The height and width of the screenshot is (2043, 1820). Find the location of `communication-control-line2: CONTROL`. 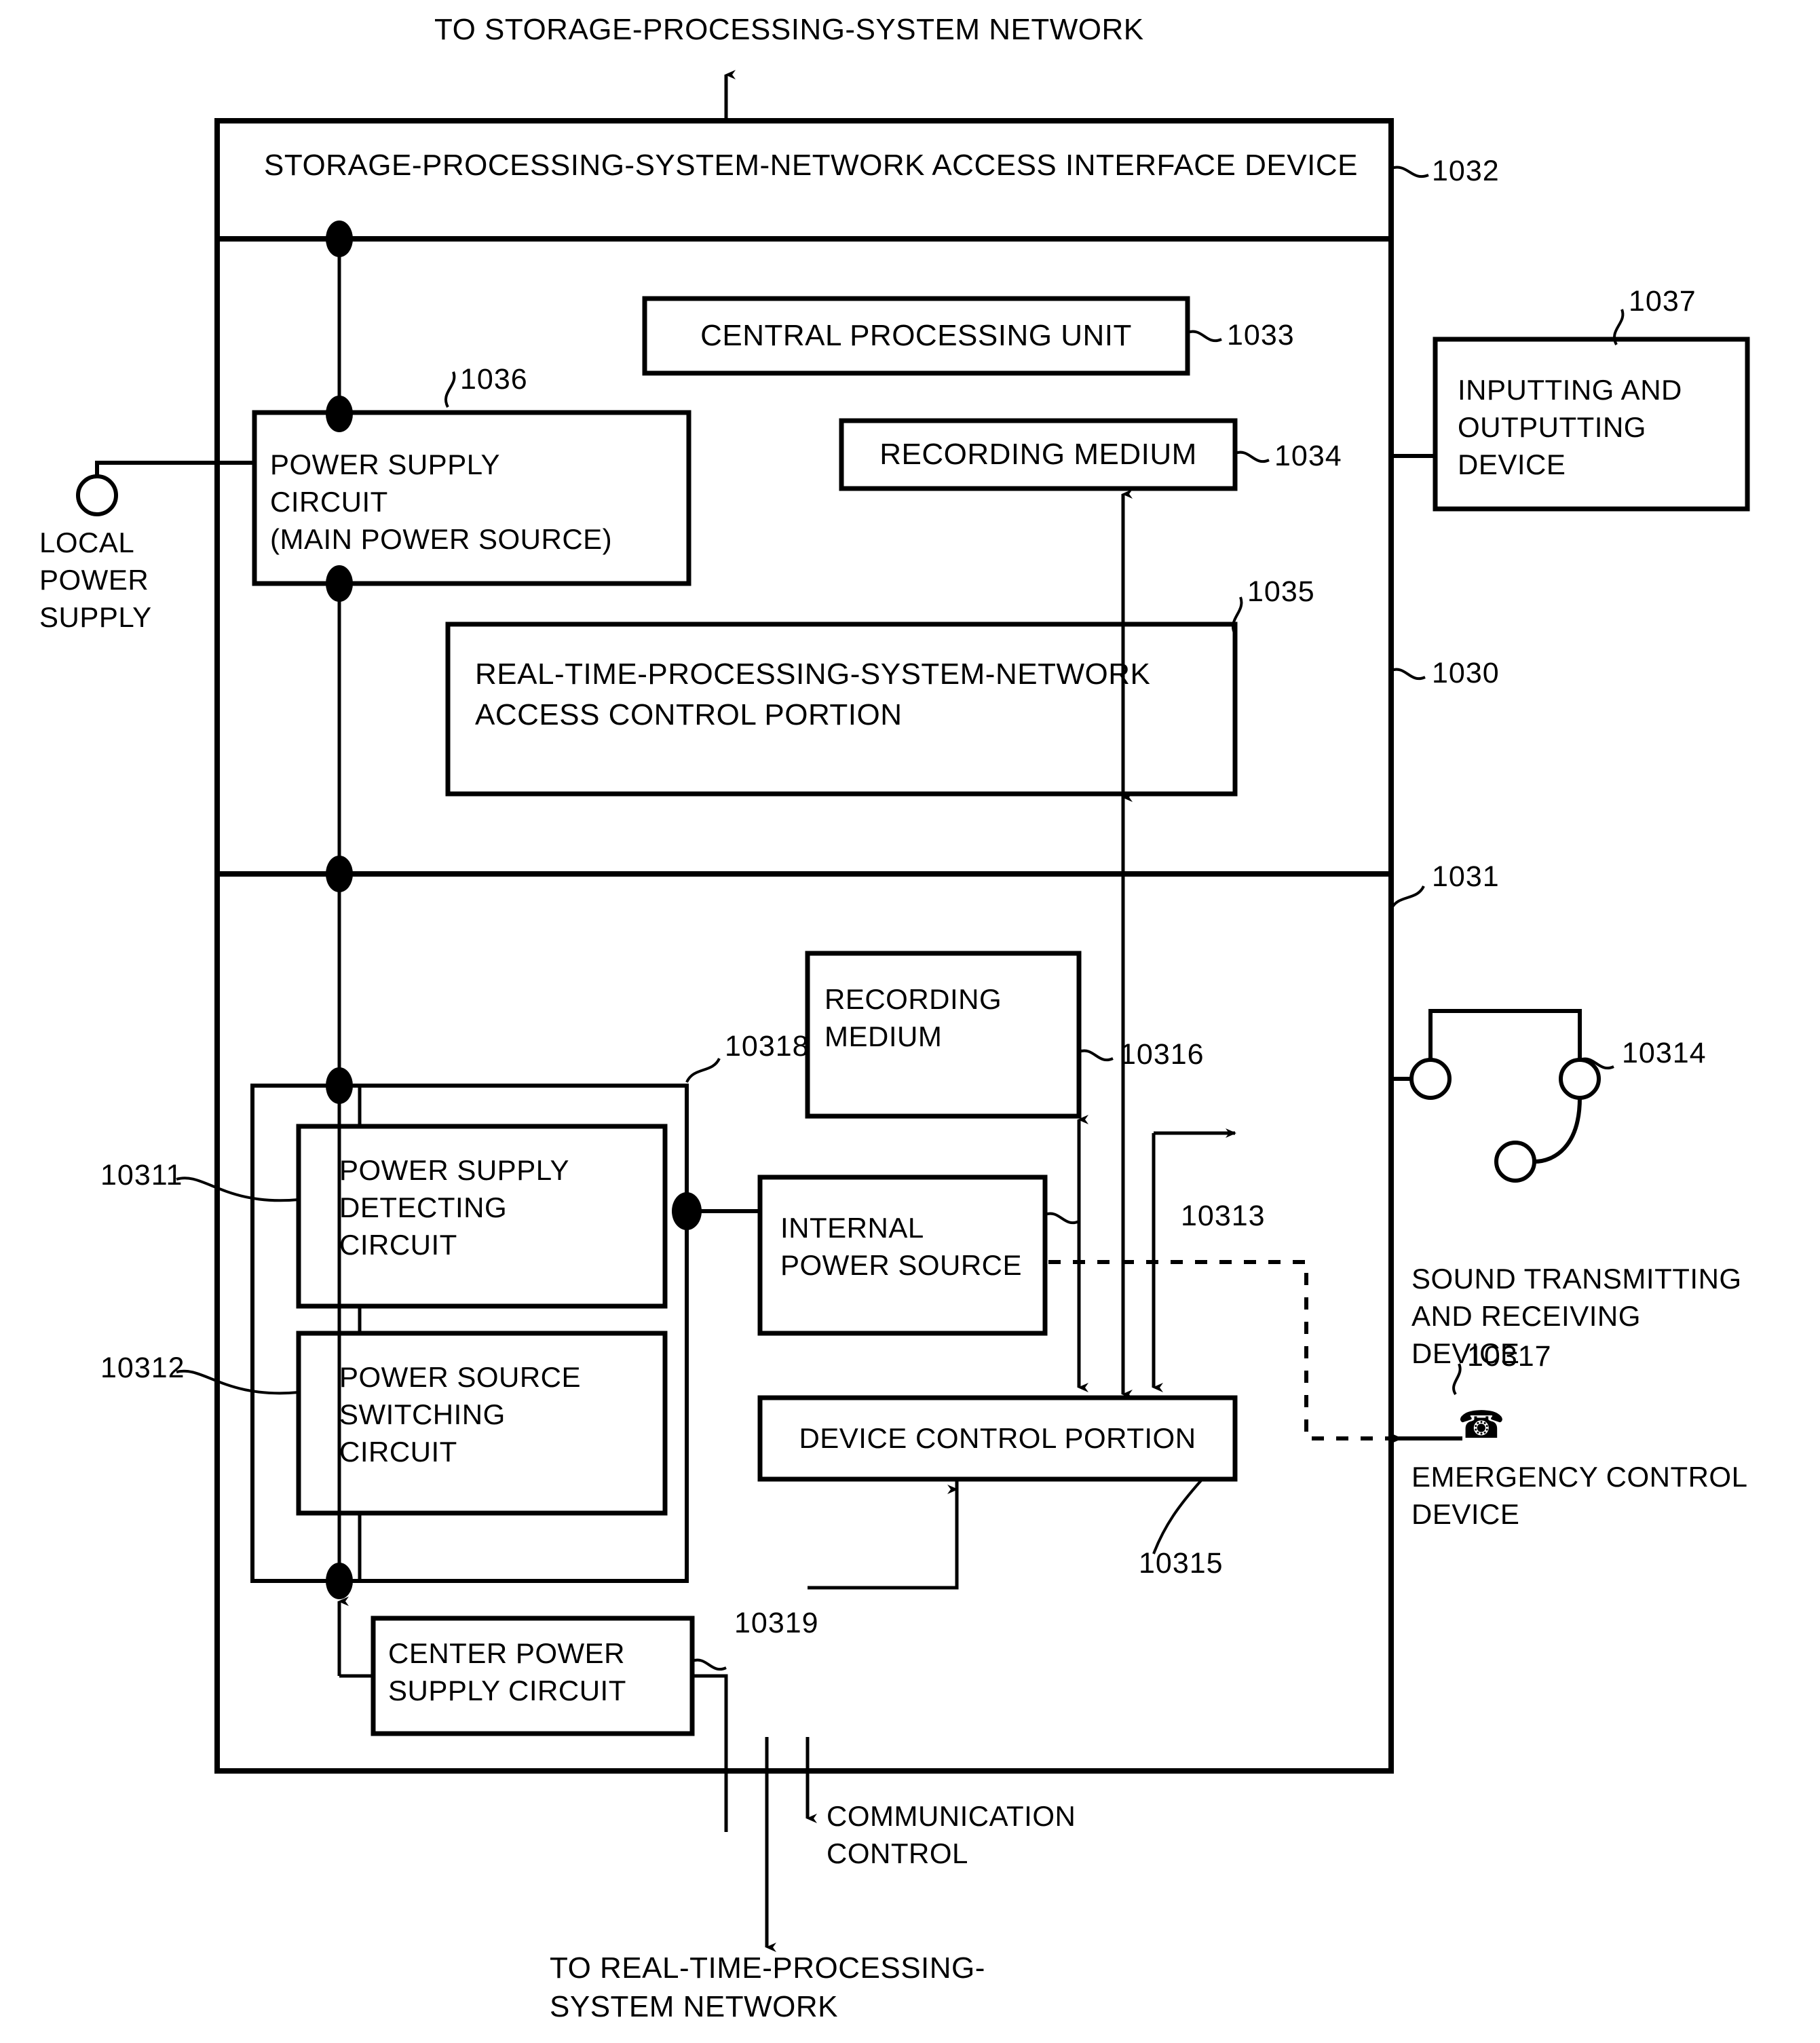

communication-control-line2: CONTROL is located at coordinates (897, 1853).